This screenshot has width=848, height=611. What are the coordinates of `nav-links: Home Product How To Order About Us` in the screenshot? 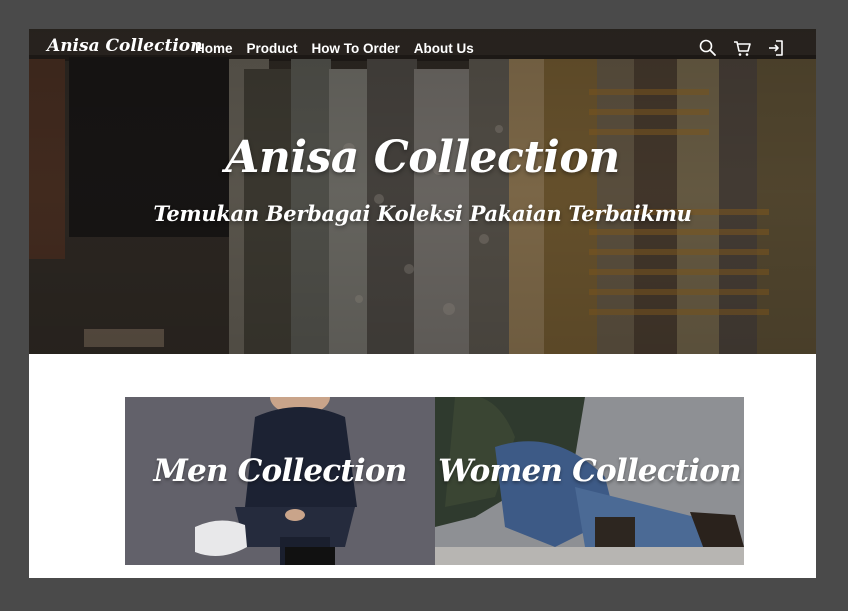 It's located at (334, 48).